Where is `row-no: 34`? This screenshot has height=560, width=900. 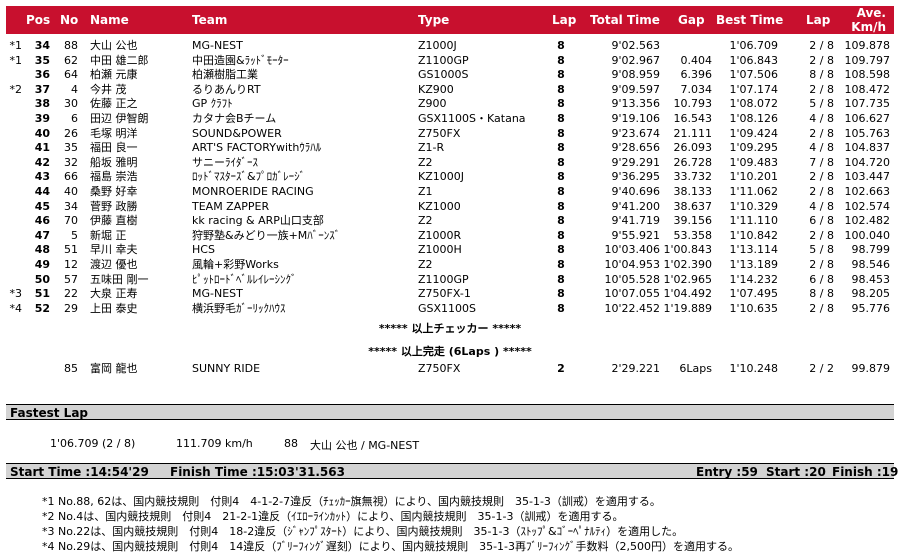 row-no: 34 is located at coordinates (71, 206).